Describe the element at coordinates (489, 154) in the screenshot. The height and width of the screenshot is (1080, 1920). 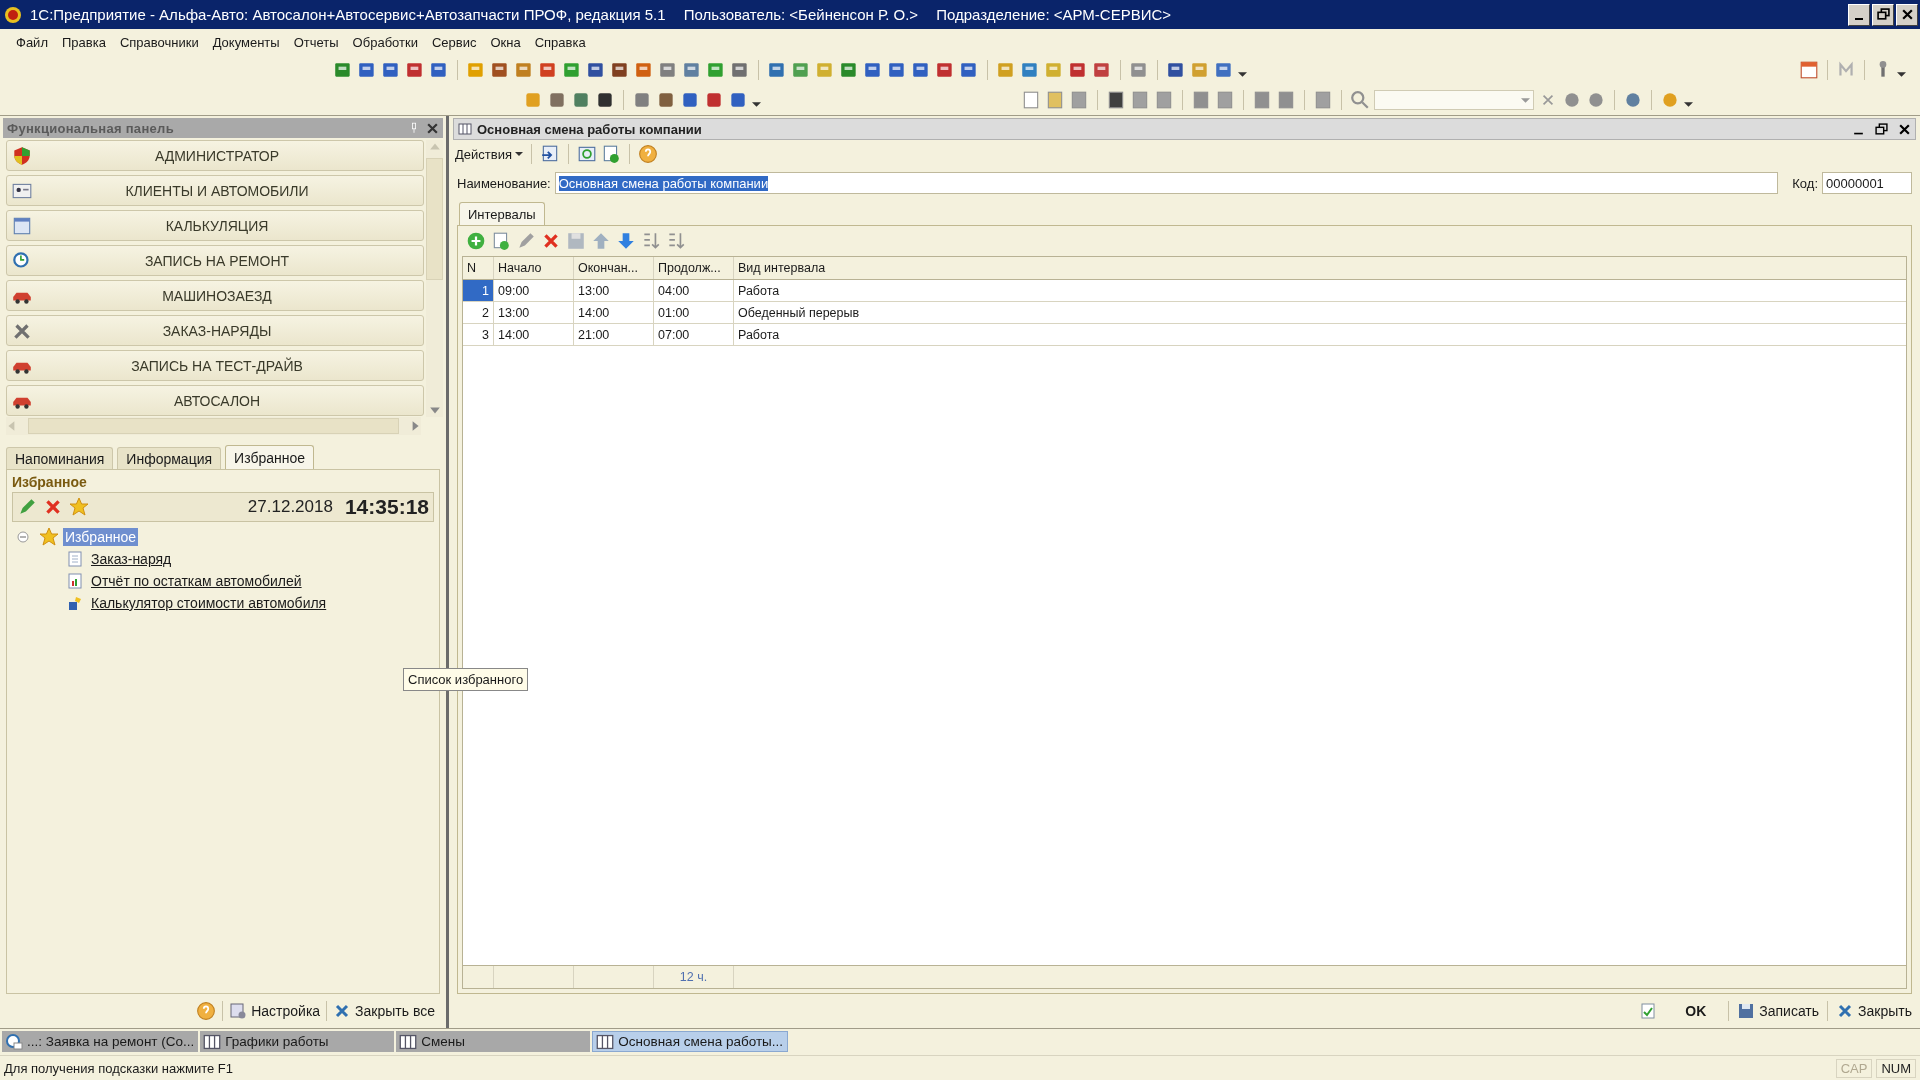
I see `actions-menu-button: Действия` at that location.